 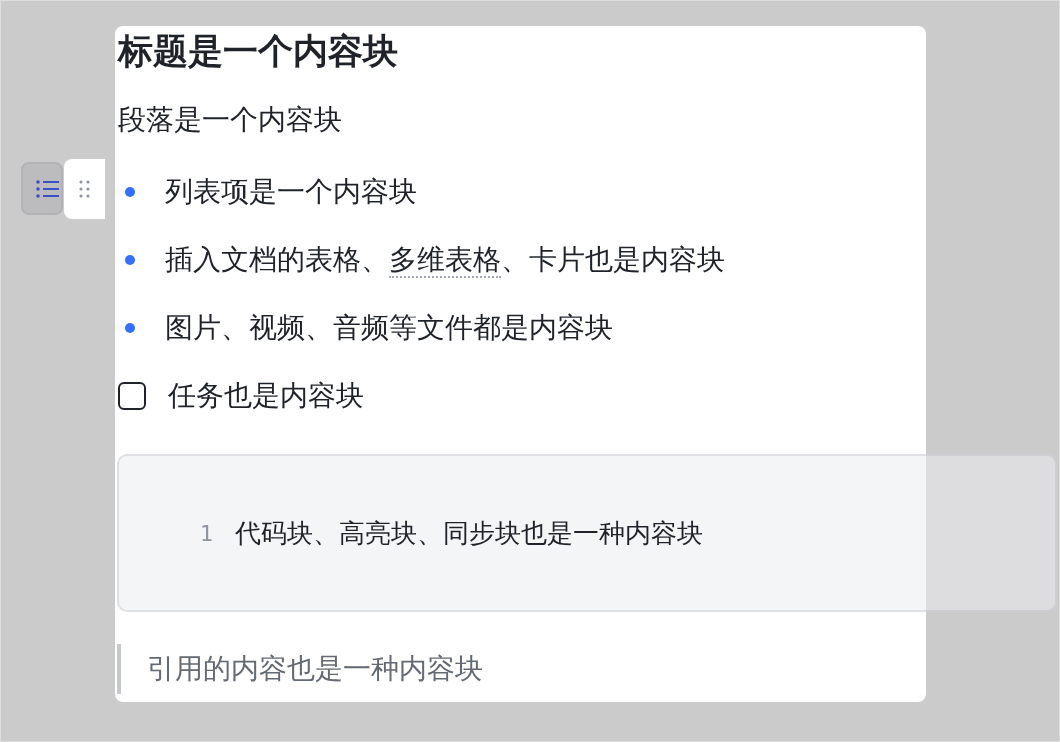 What do you see at coordinates (258, 51) in the screenshot?
I see `heading: 标题是一个内容块` at bounding box center [258, 51].